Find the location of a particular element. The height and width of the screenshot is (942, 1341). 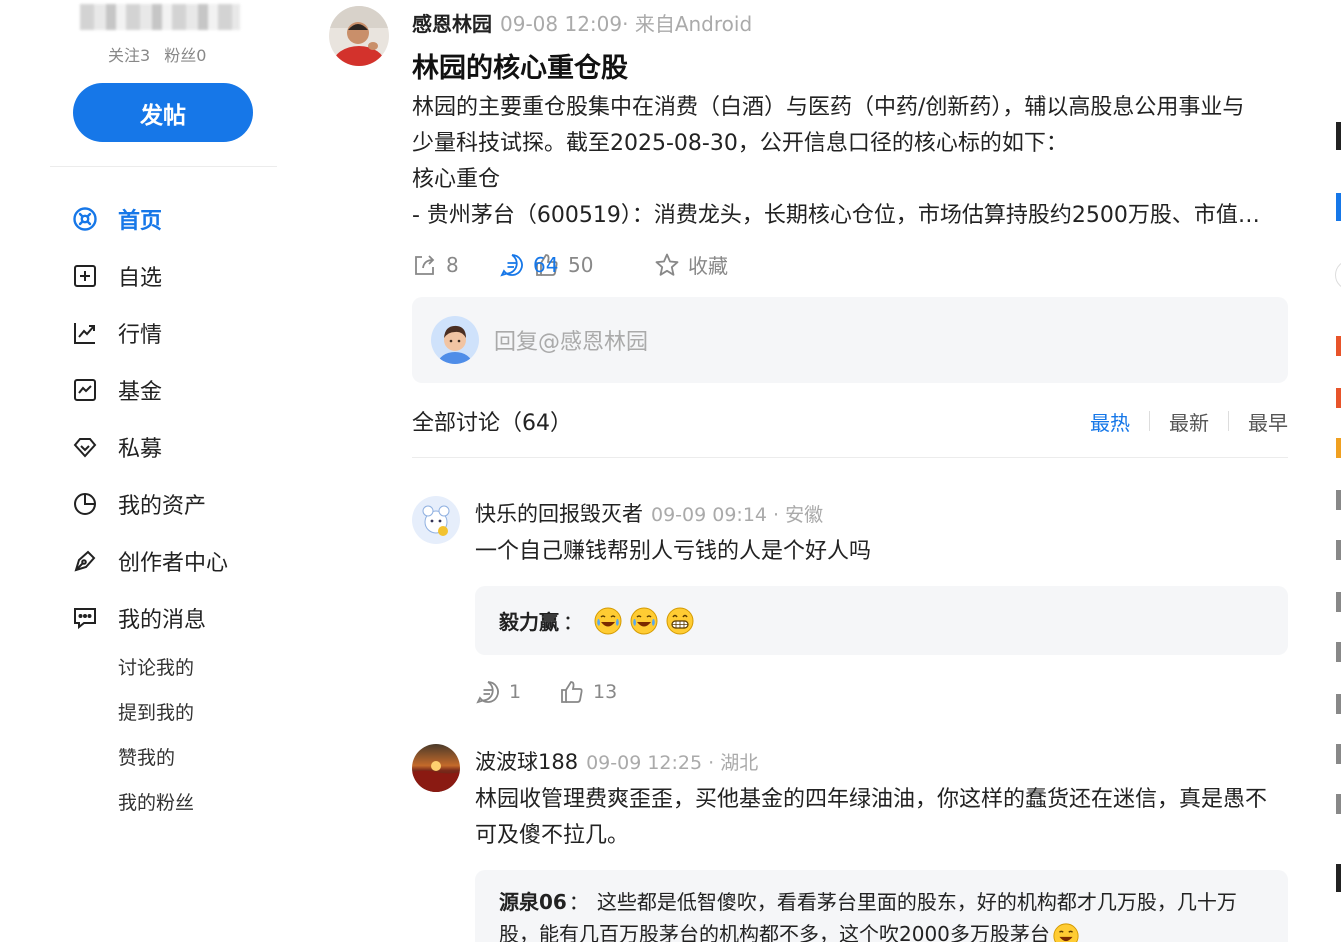

comment-timestamp: 09-09 12:25 · 湖北 is located at coordinates (672, 763).